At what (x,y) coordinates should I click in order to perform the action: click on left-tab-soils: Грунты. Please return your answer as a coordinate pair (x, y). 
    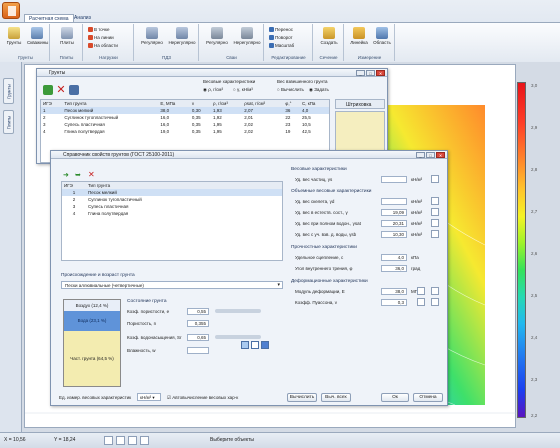
    Looking at the image, I should click on (8, 91).